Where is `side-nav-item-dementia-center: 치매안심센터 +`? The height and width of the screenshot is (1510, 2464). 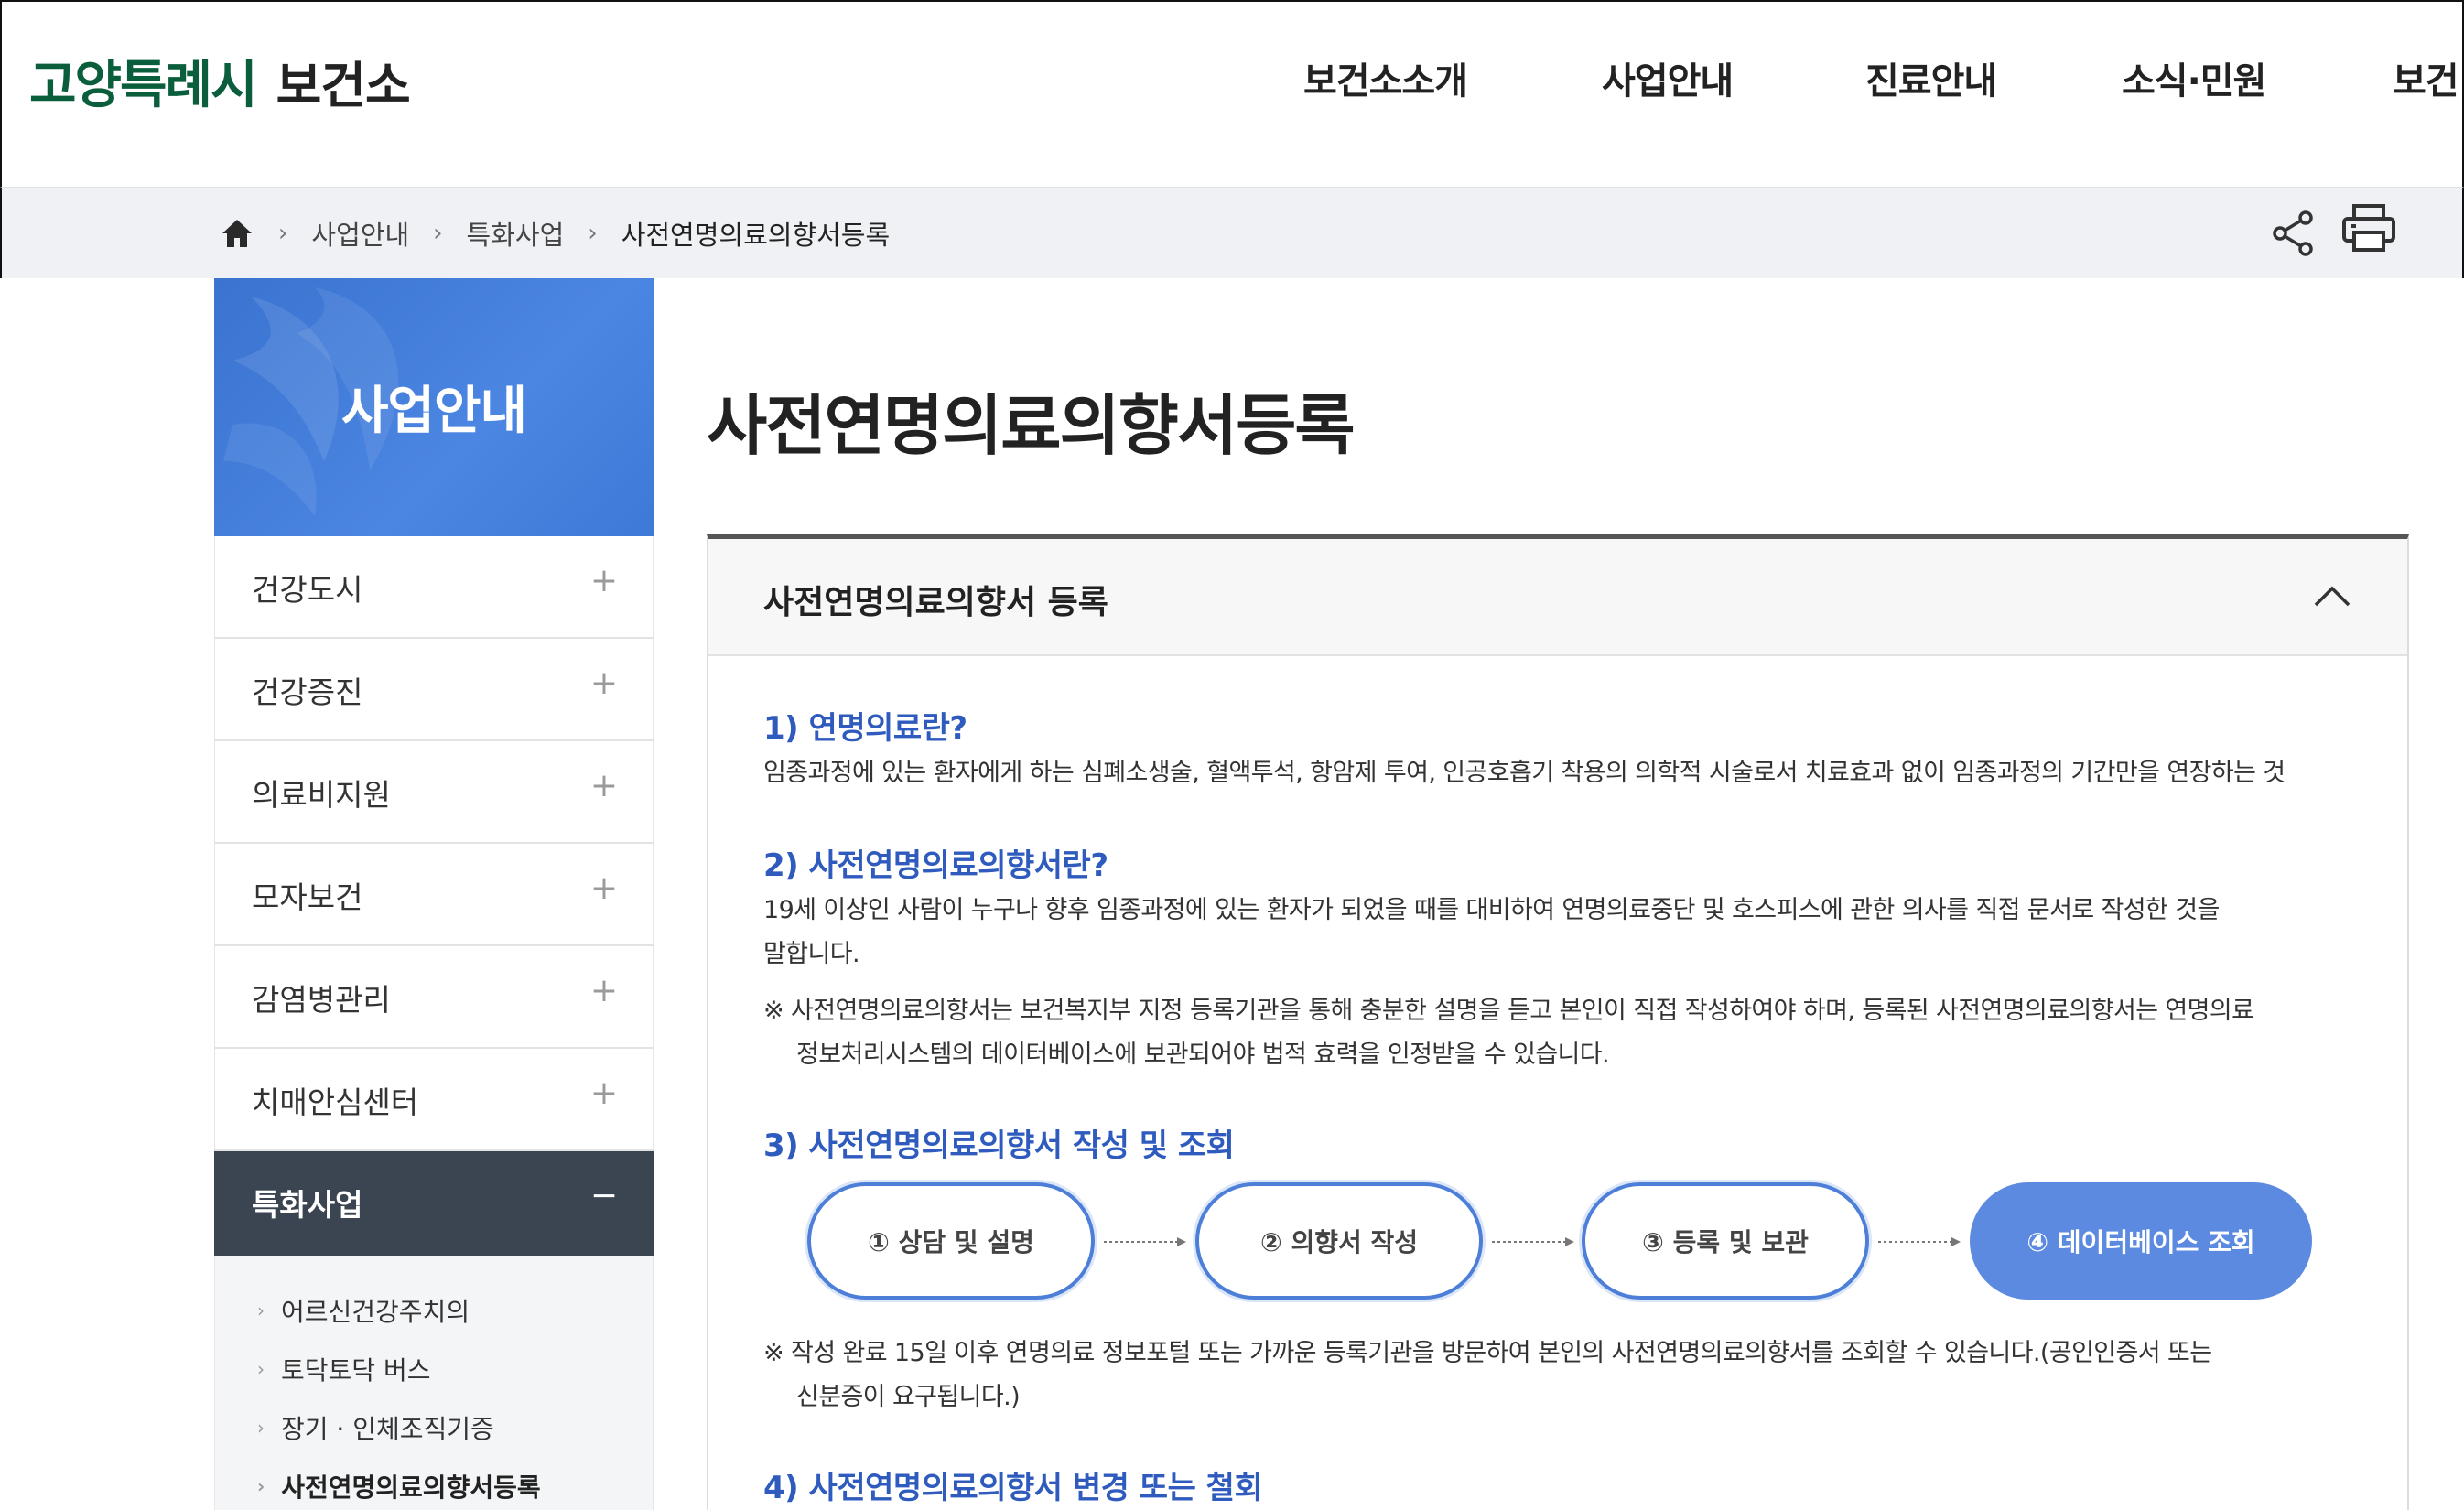
side-nav-item-dementia-center: 치매안심센터 + is located at coordinates (434, 1100).